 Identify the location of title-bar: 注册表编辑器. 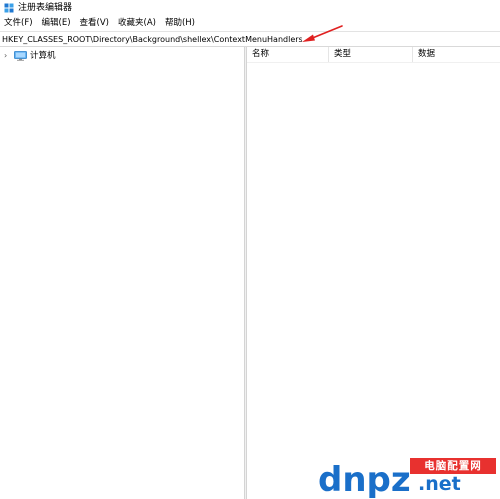
(250, 8).